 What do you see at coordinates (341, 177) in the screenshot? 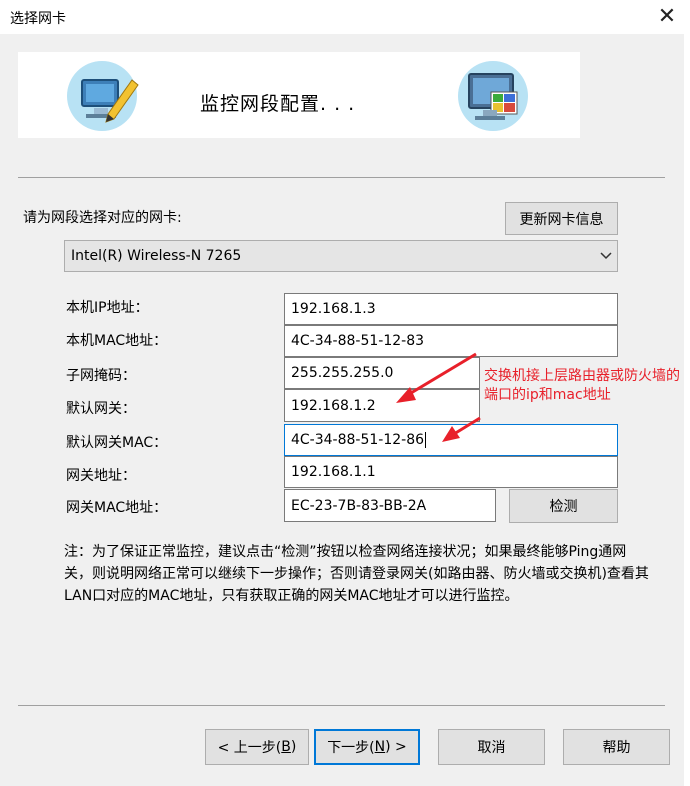
I see `top-divider` at bounding box center [341, 177].